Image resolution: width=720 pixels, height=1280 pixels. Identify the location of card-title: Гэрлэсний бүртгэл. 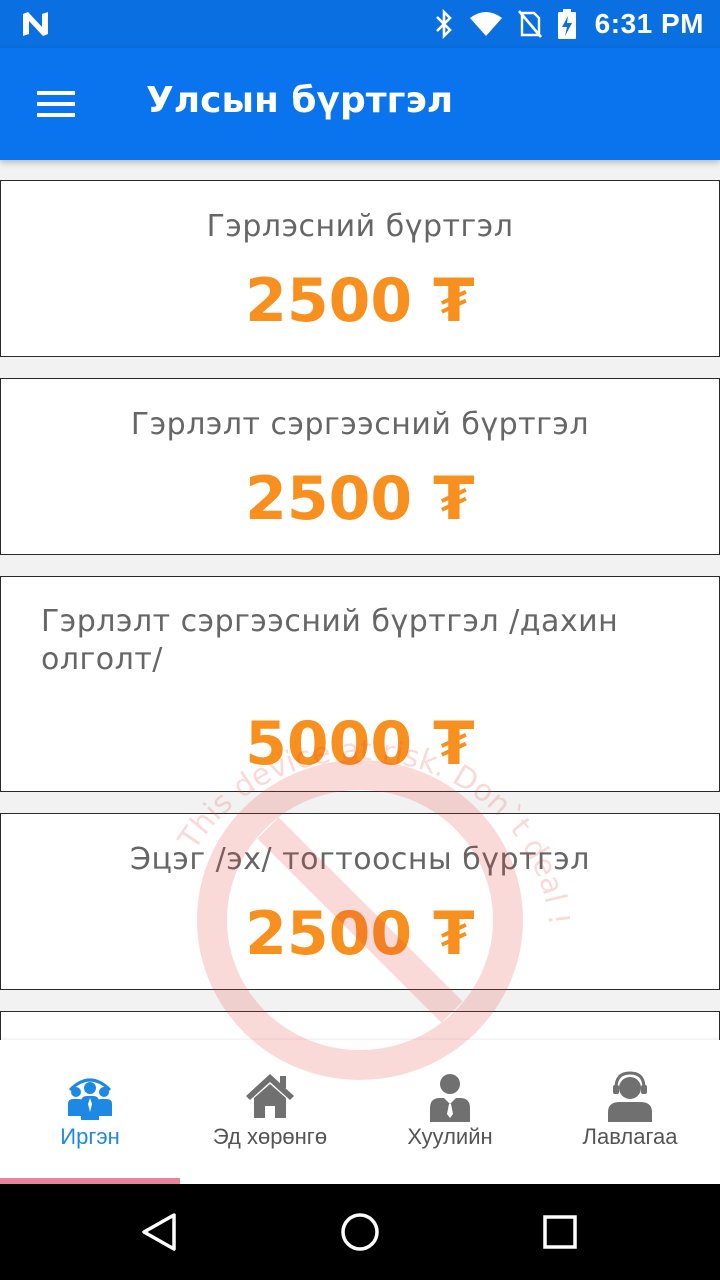
(360, 226).